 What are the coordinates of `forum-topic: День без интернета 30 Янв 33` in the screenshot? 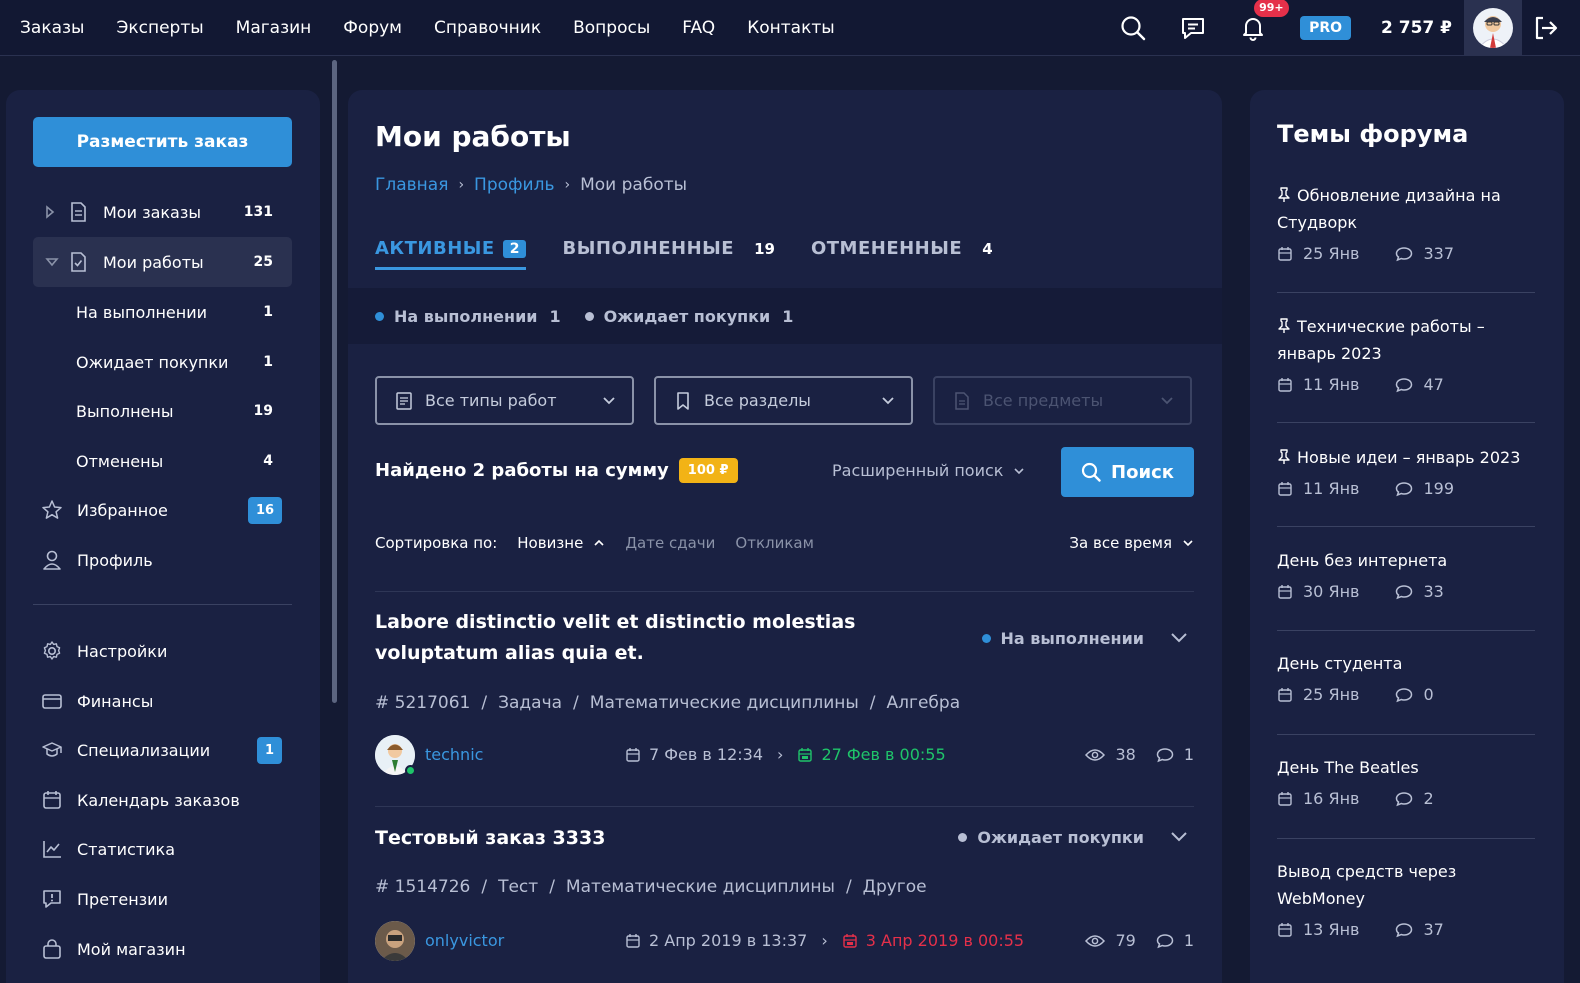 It's located at (1406, 574).